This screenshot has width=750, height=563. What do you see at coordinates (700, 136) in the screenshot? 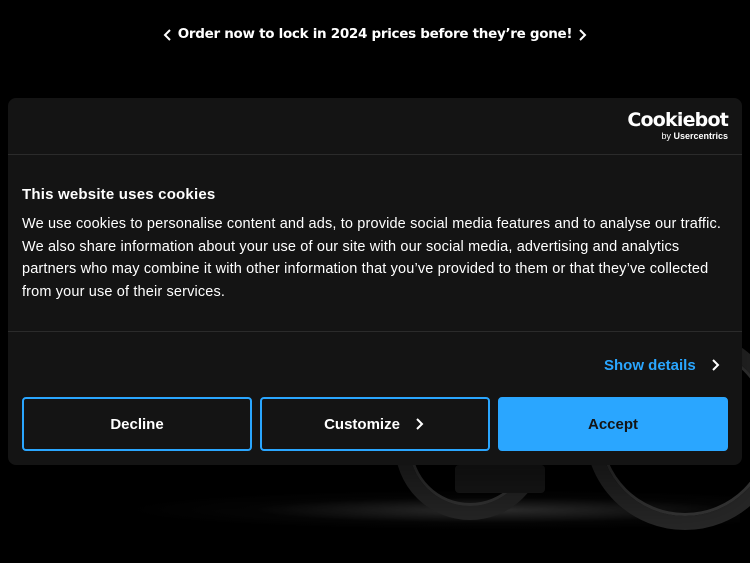
I see `cookiebot-logo-sub-brand: Usercentrics` at bounding box center [700, 136].